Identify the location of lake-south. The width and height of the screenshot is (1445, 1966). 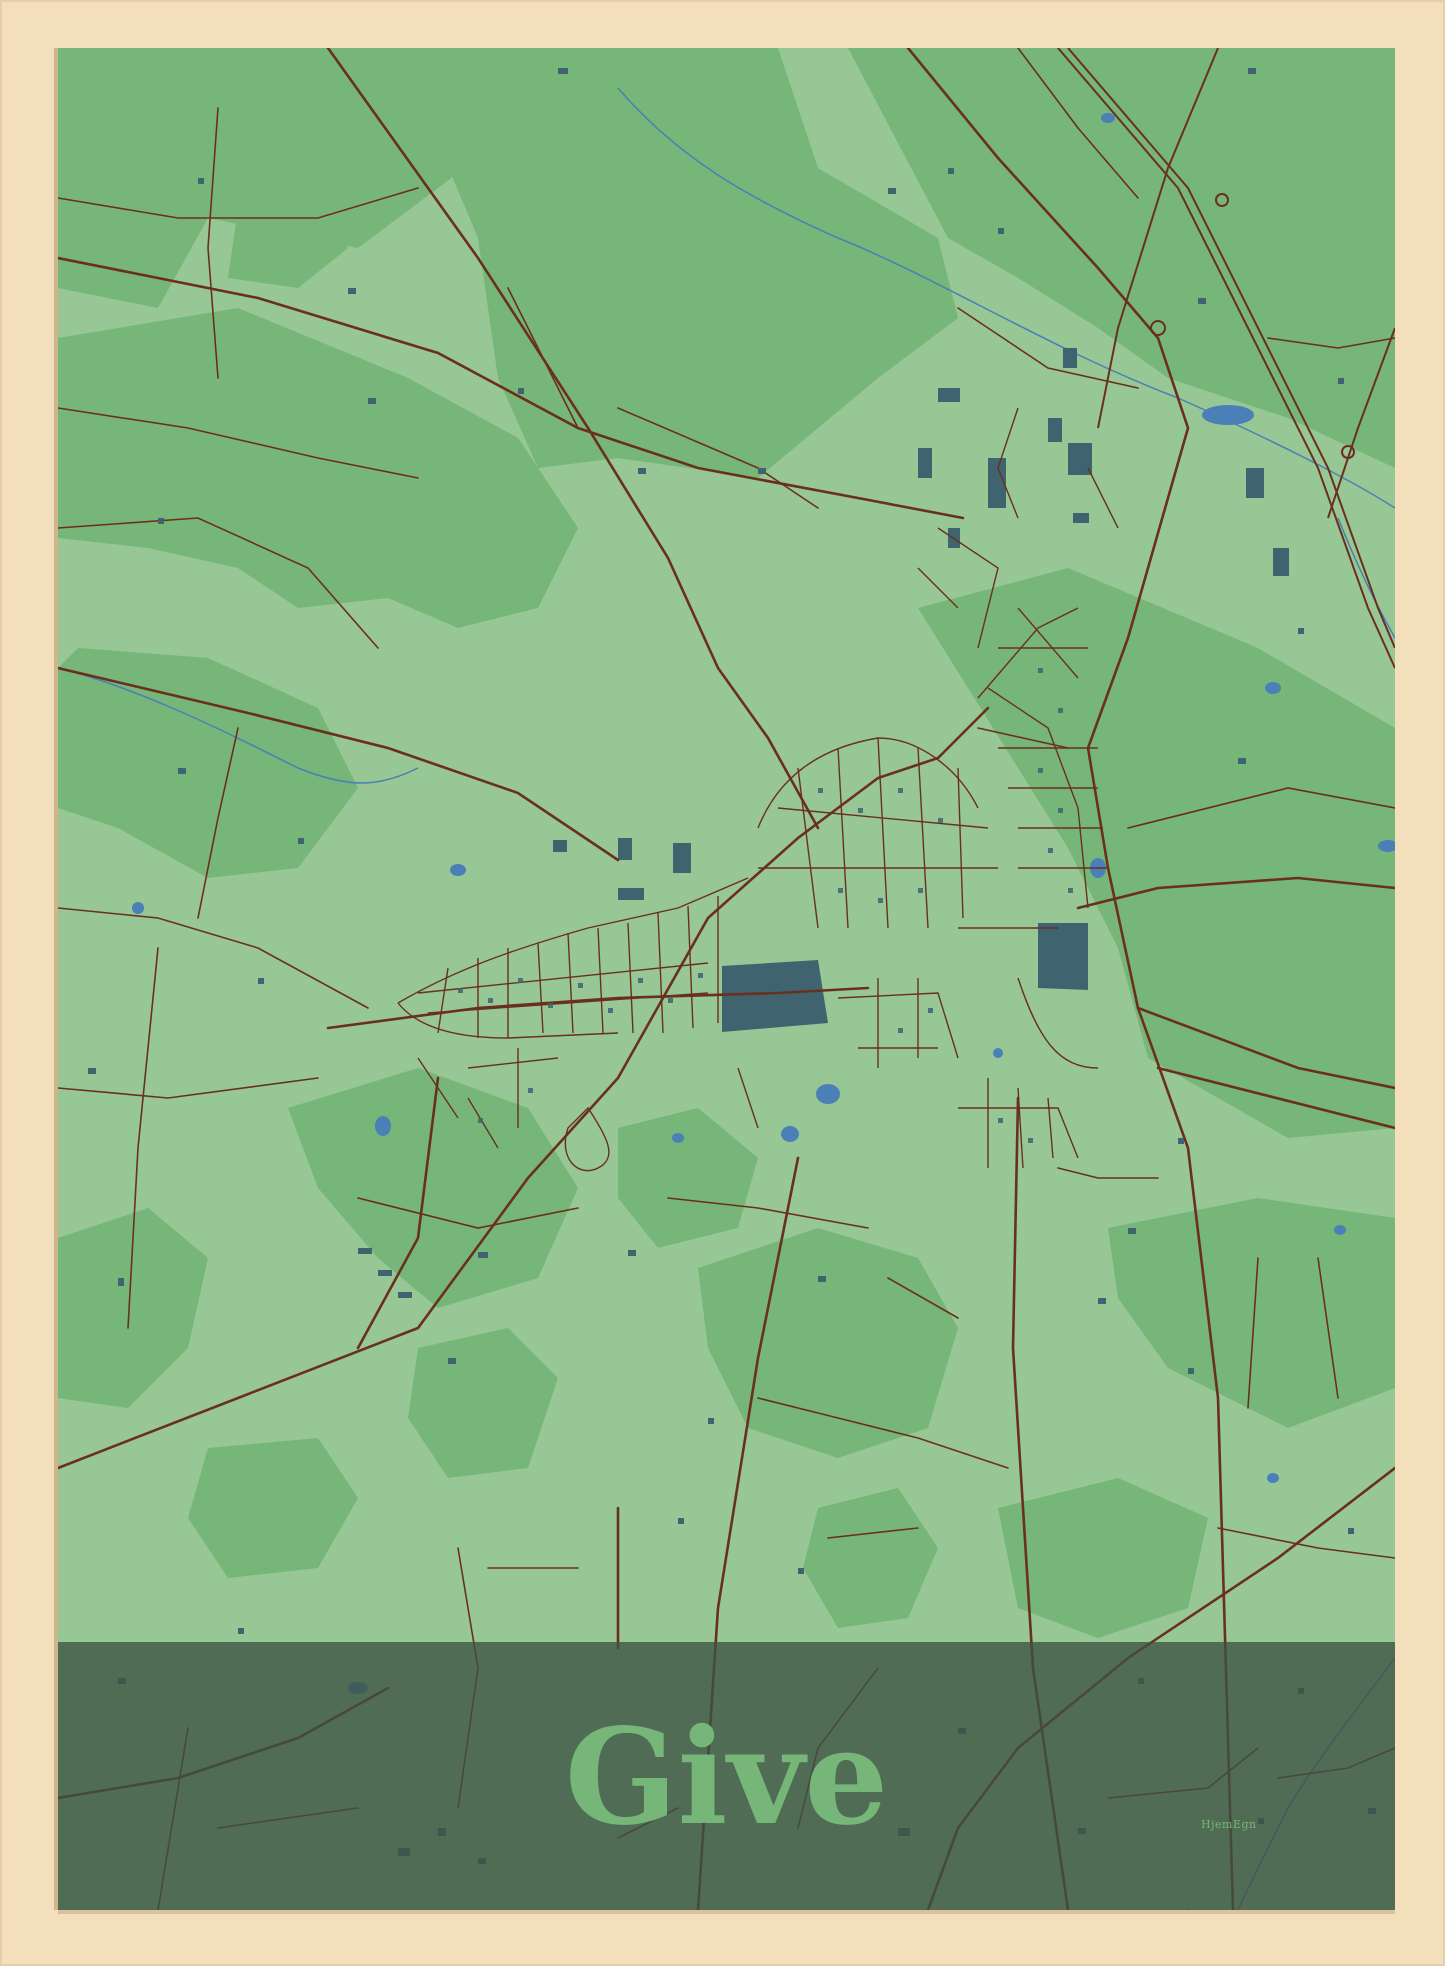
(775, 996).